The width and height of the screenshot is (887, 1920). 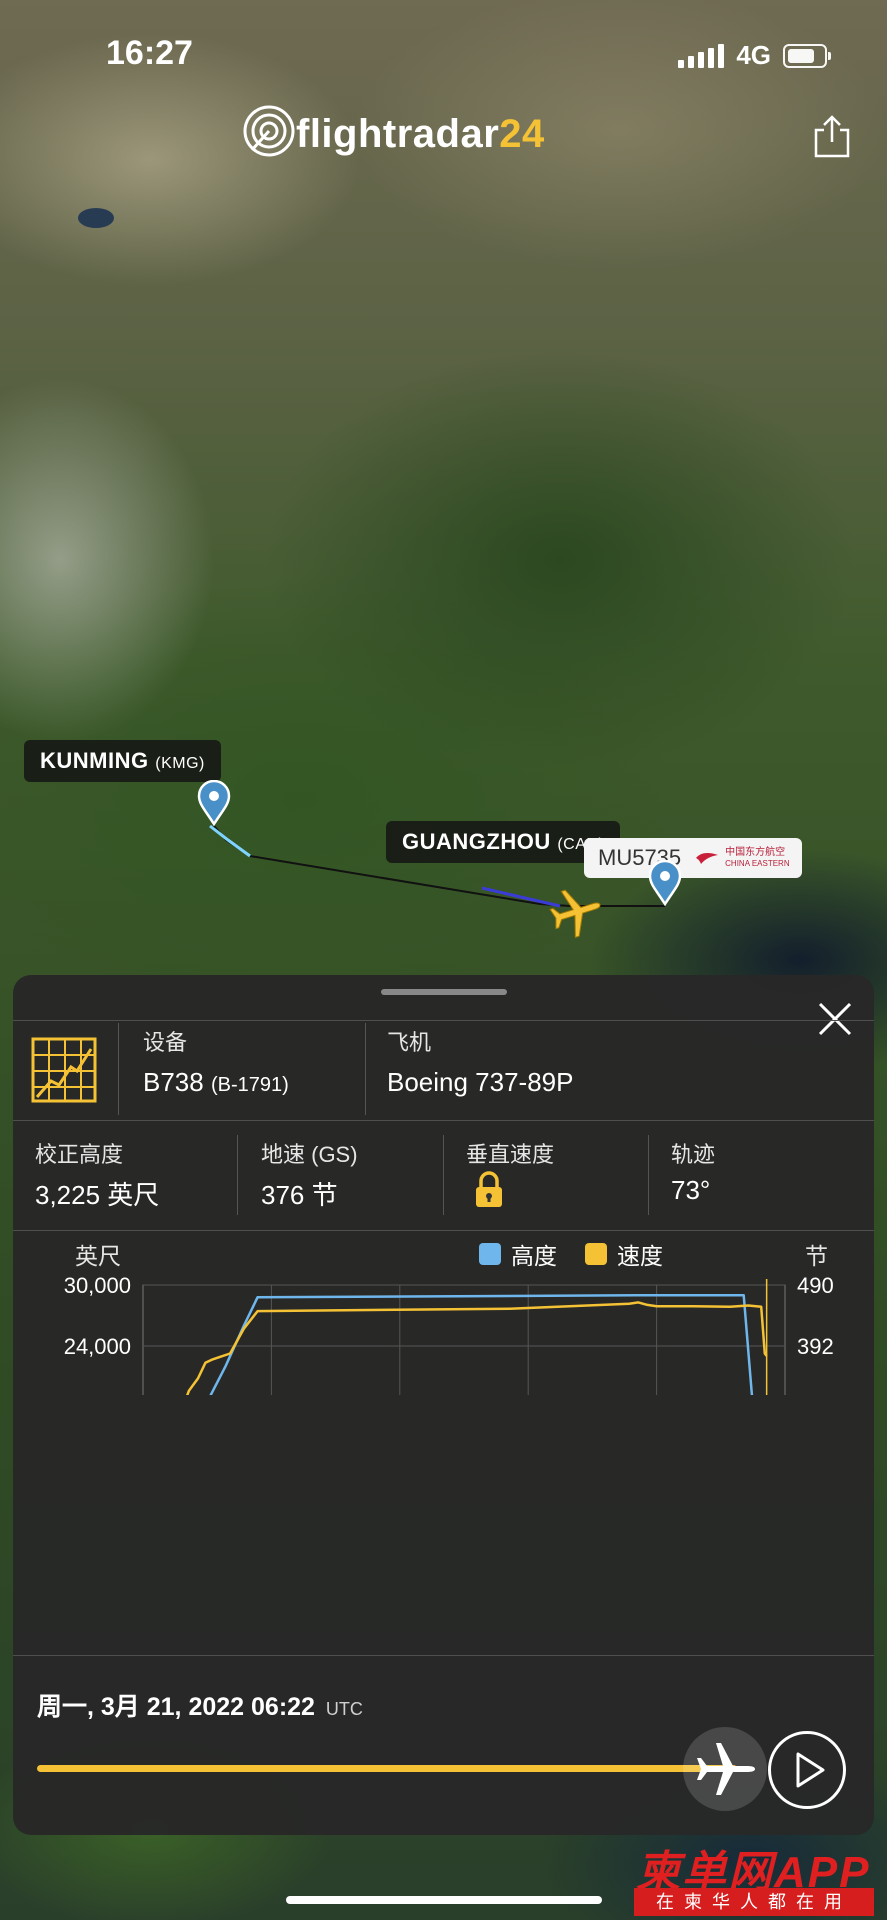 What do you see at coordinates (180, 763) in the screenshot?
I see `origin-code: (KMG)` at bounding box center [180, 763].